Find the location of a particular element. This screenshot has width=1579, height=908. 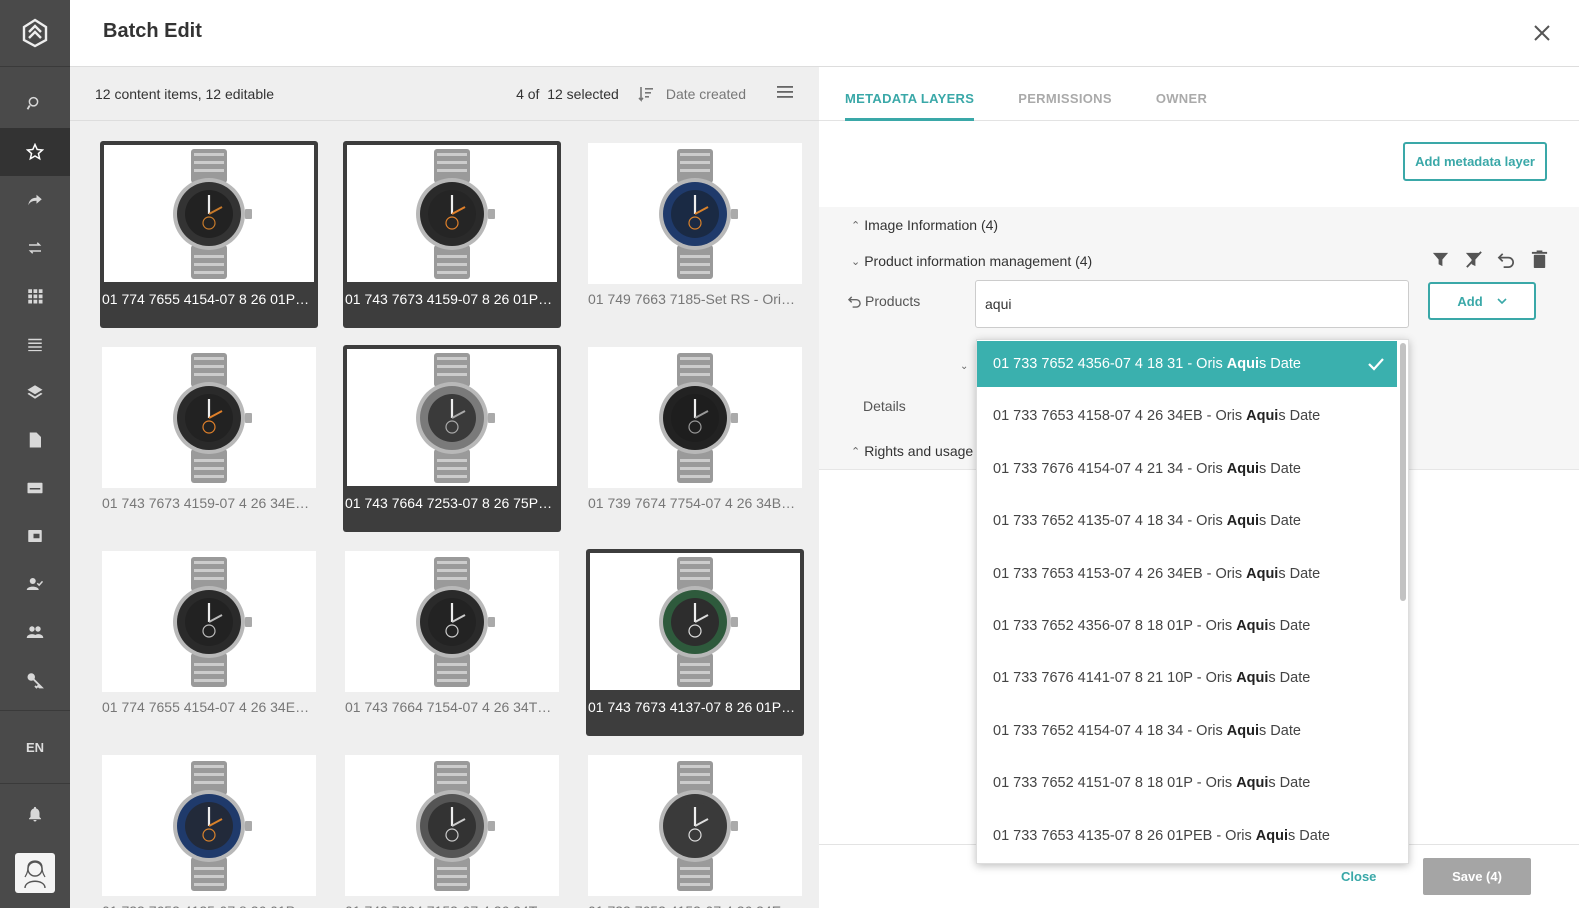

card-icon is located at coordinates (35, 488).